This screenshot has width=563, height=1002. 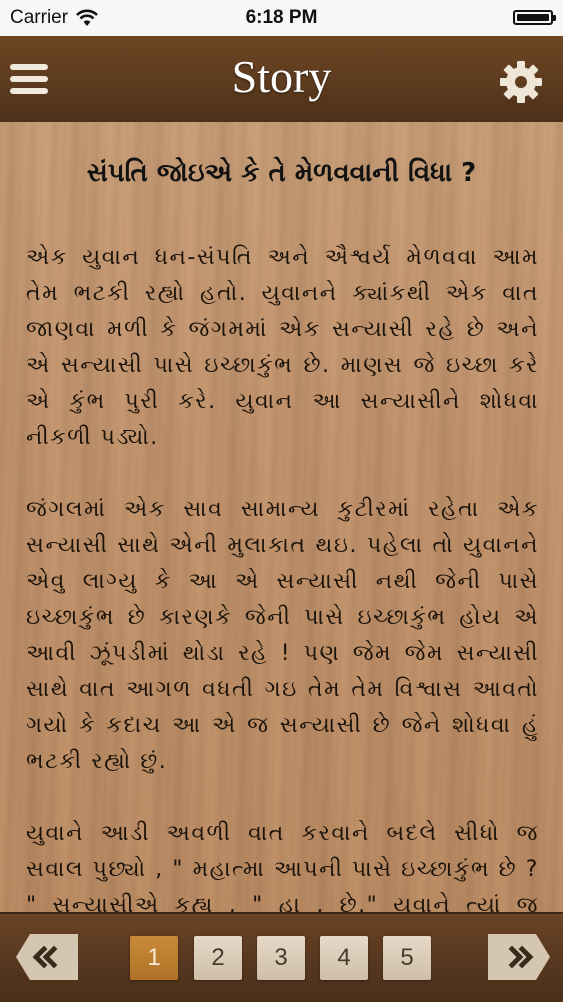 I want to click on page-title: Story, so click(x=281, y=76).